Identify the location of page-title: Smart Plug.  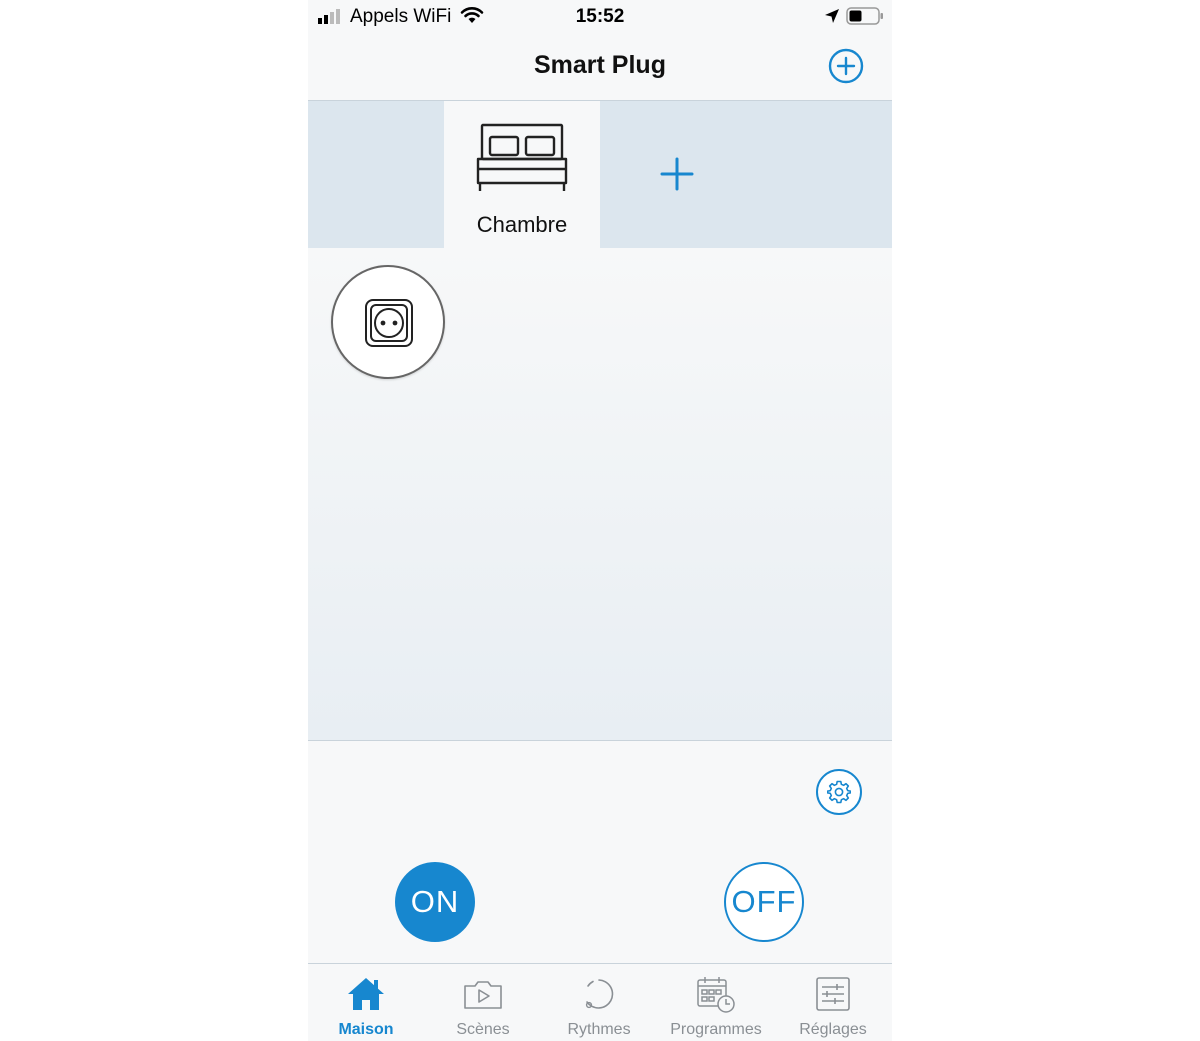
(600, 65).